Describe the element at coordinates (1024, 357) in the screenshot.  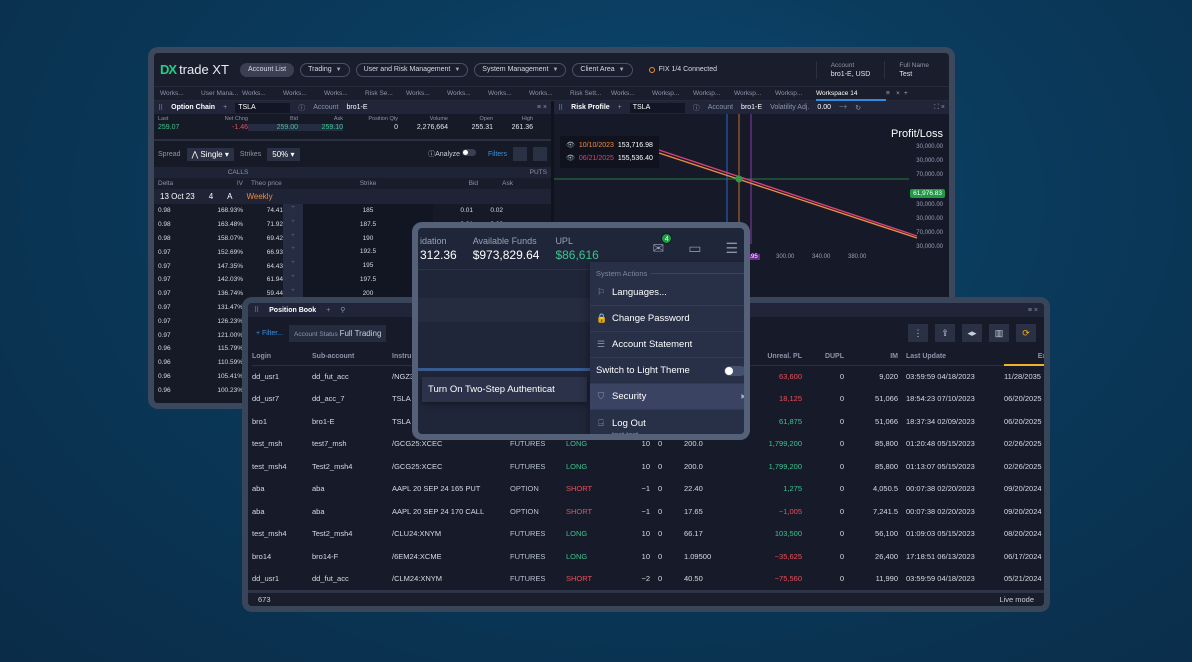
I see `column-header: Expiration` at that location.